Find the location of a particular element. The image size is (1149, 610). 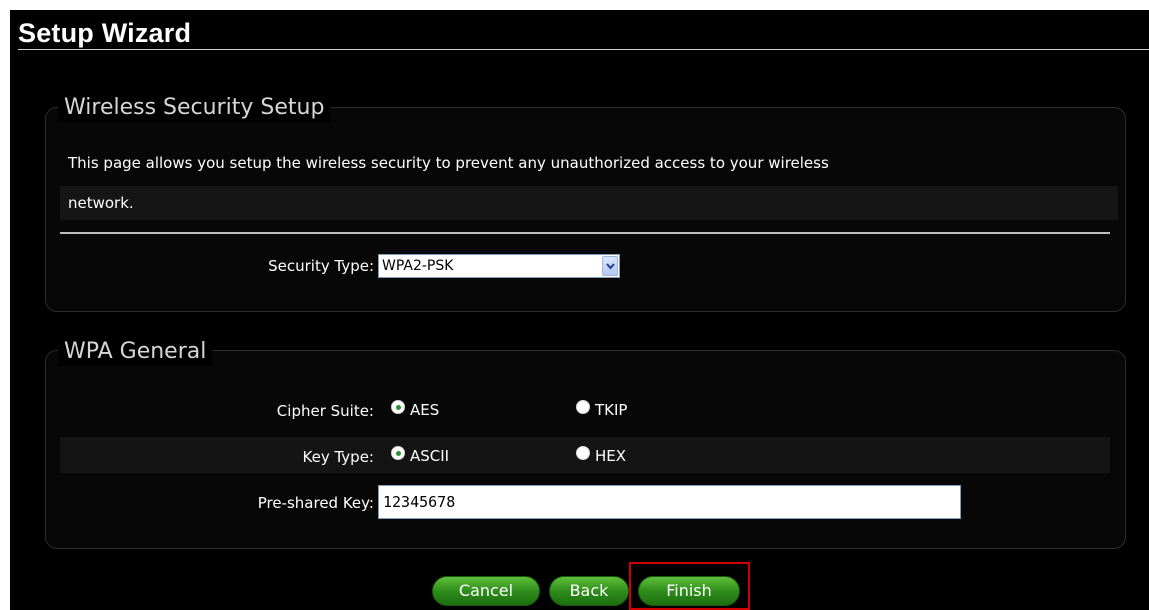

cipher-aes-label: AES is located at coordinates (425, 410).